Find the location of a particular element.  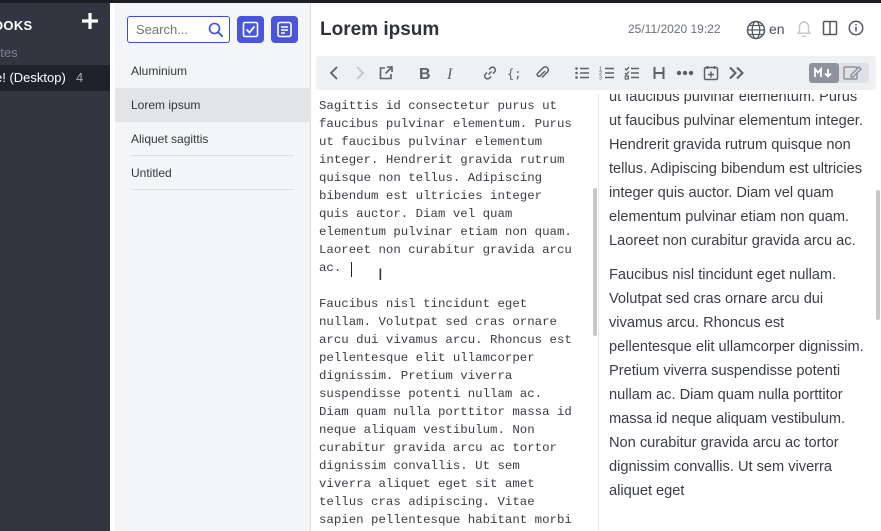

sidebar-item-count: 4 is located at coordinates (80, 77).